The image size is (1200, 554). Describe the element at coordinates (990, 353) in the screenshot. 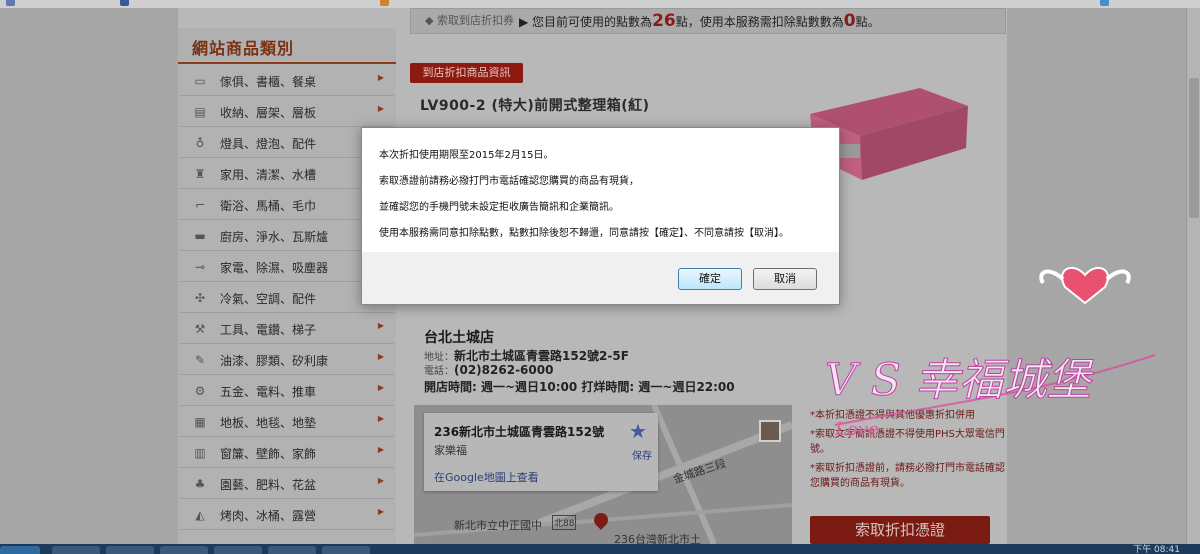

I see `watermark-logo: V S 幸福城堡 Love` at that location.